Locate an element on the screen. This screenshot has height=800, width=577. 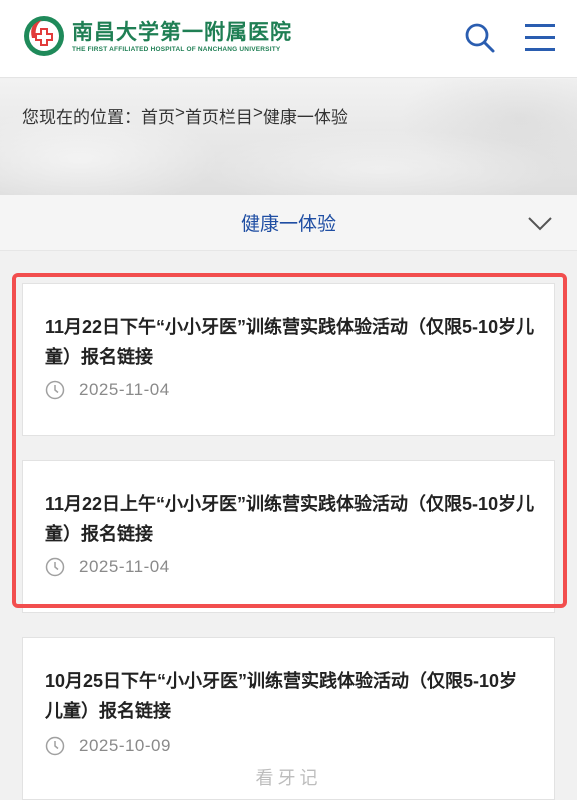
article-date-row: 2025-10-09 is located at coordinates (108, 746).